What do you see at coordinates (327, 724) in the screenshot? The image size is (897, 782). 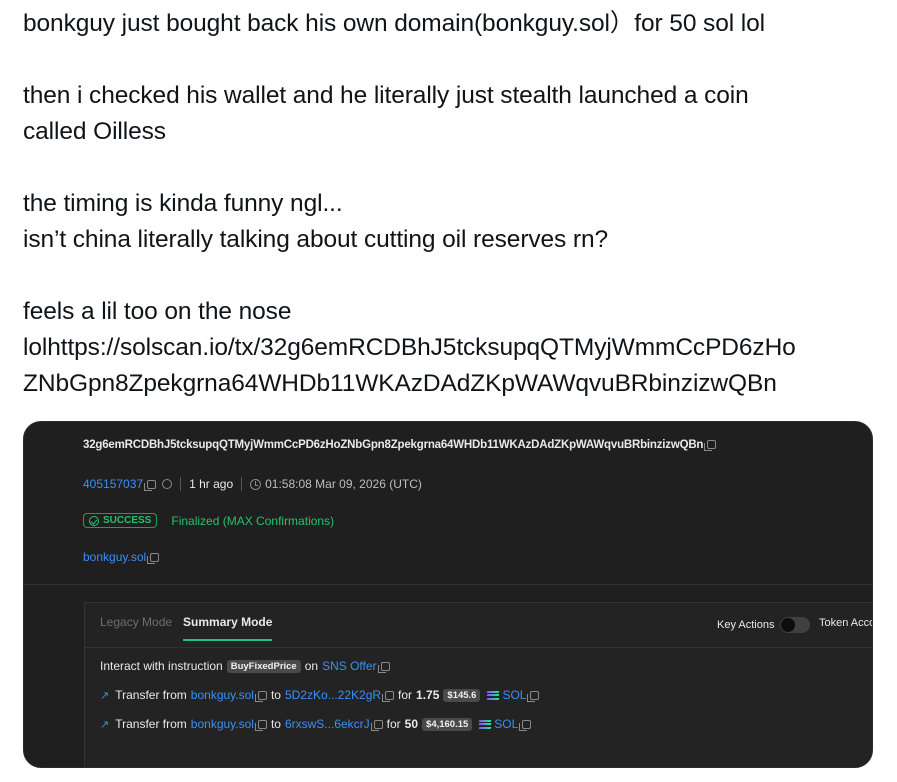 I see `to-link: 6rxswS...6ekcrJ` at bounding box center [327, 724].